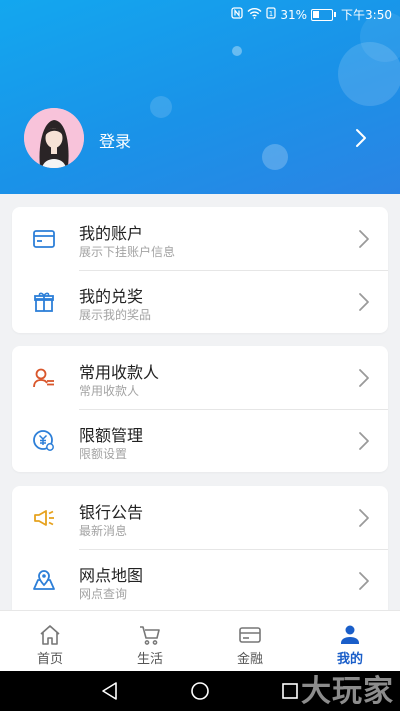  I want to click on decor-bubble, so click(237, 51).